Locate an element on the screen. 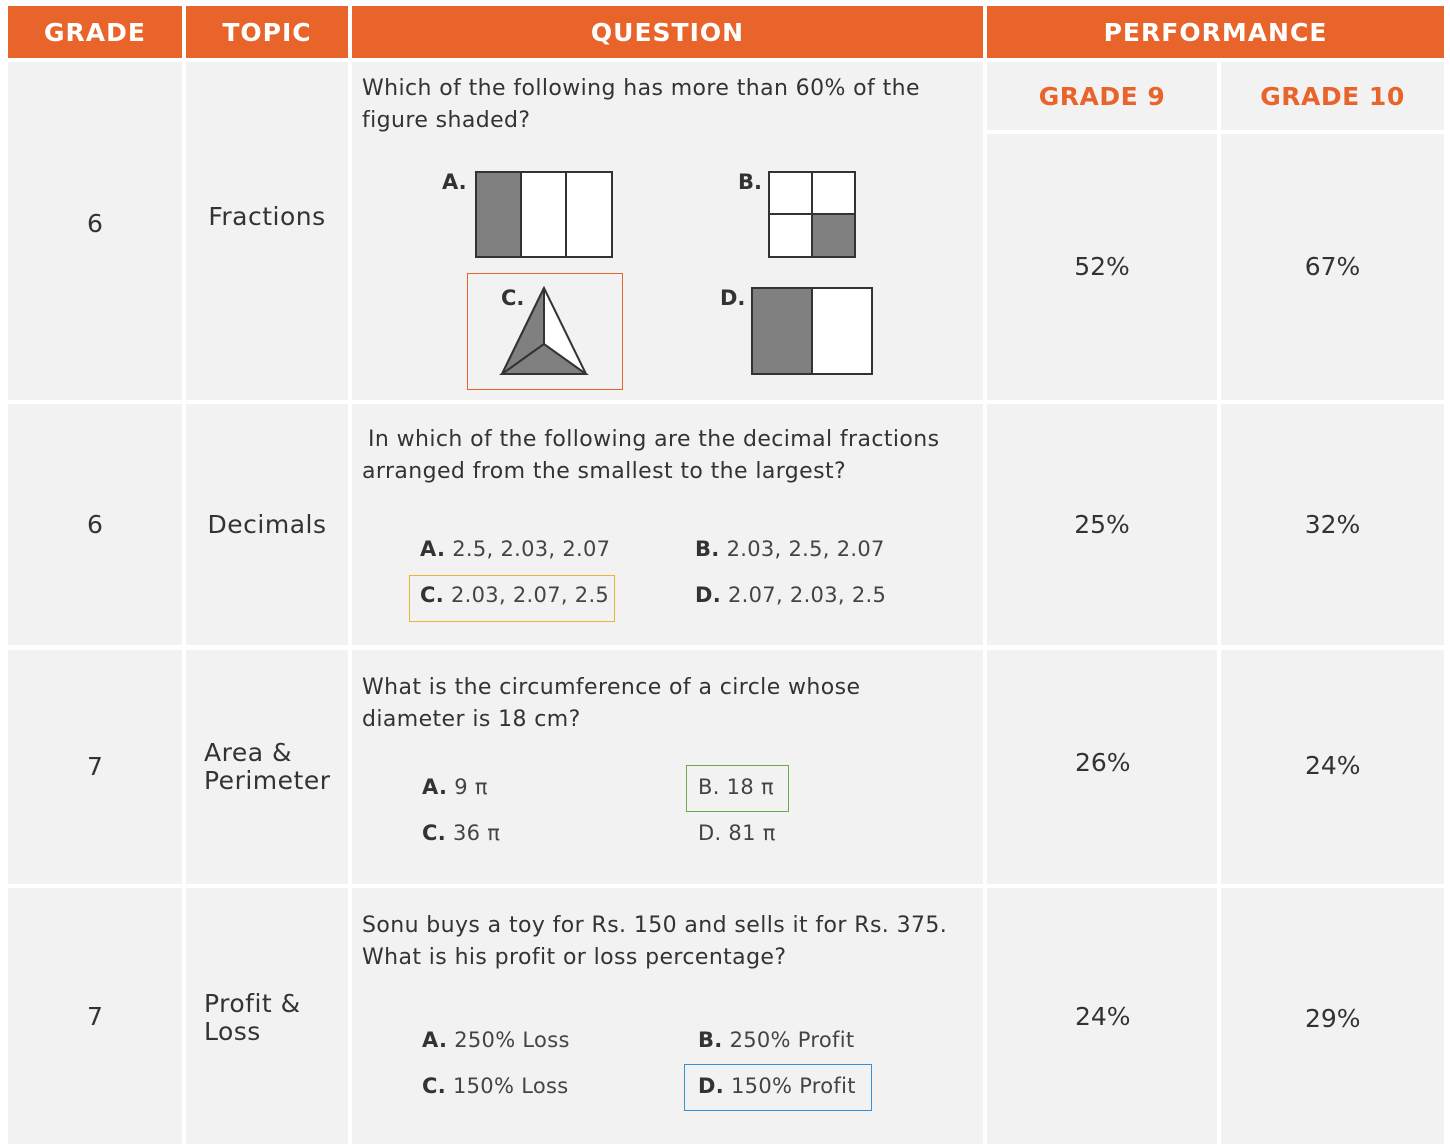  row4-grade9-pct: 24% is located at coordinates (1102, 1016).